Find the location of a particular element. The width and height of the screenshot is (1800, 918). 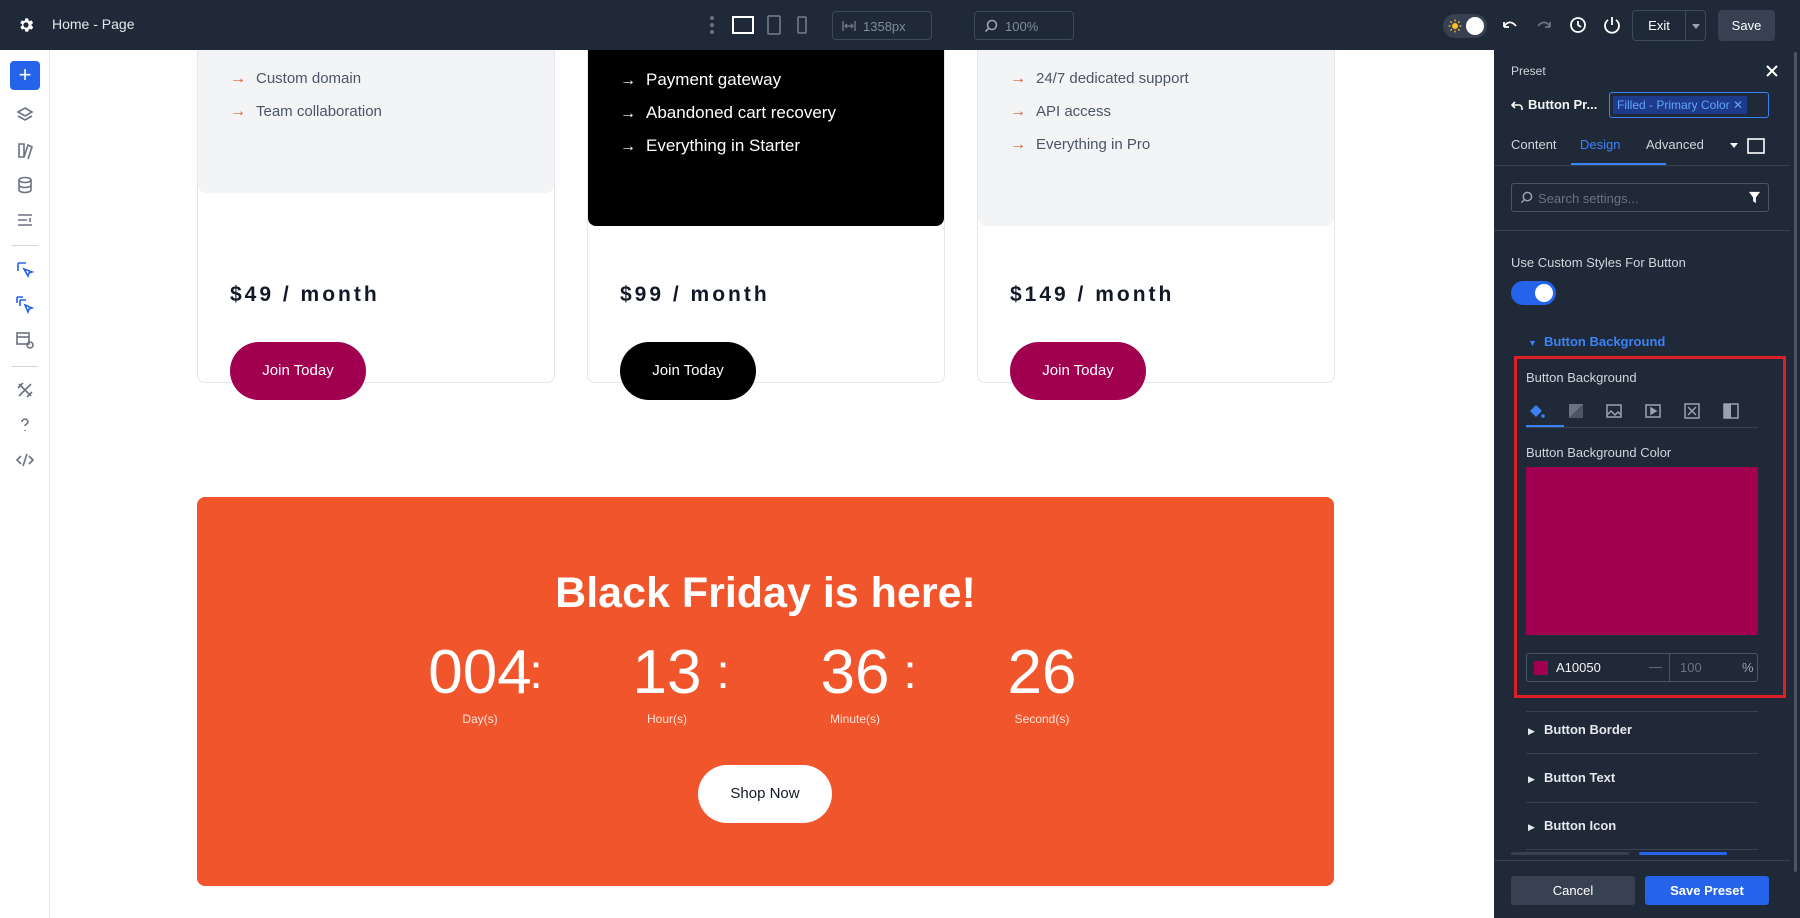

button-background-section-header: ▼ Button Background is located at coordinates (1596, 341).